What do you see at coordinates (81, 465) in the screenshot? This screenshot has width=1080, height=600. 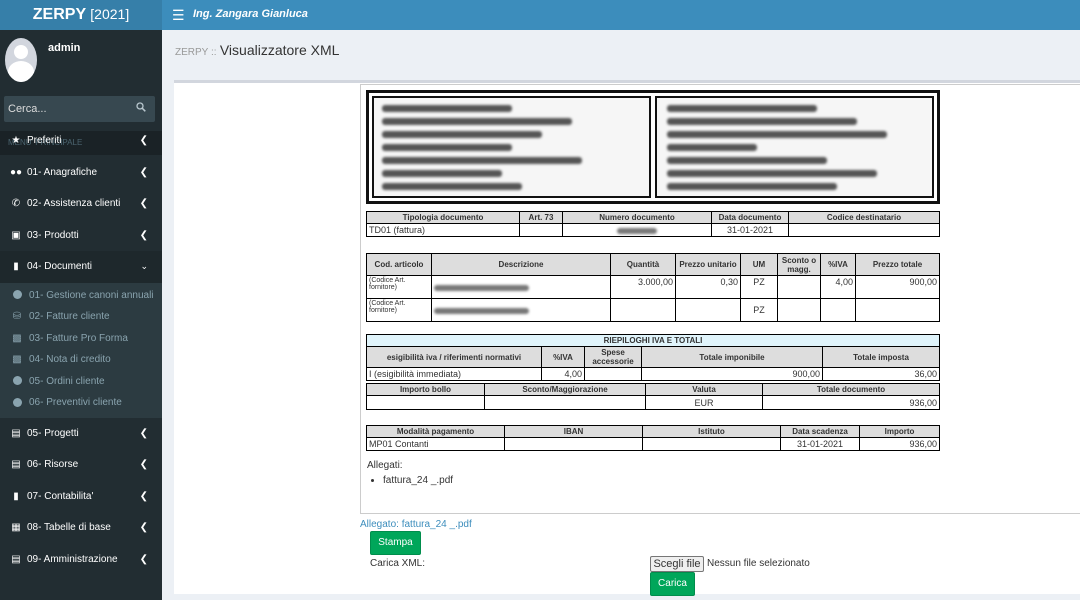 I see `sidebar-item-risorse: ▤ 06- Risorse ❮` at bounding box center [81, 465].